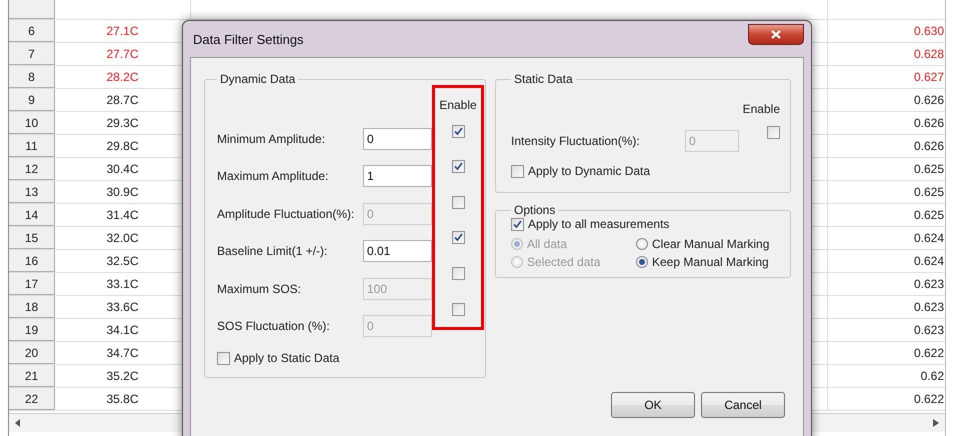  What do you see at coordinates (257, 79) in the screenshot?
I see `group-title: Dynamic Data` at bounding box center [257, 79].